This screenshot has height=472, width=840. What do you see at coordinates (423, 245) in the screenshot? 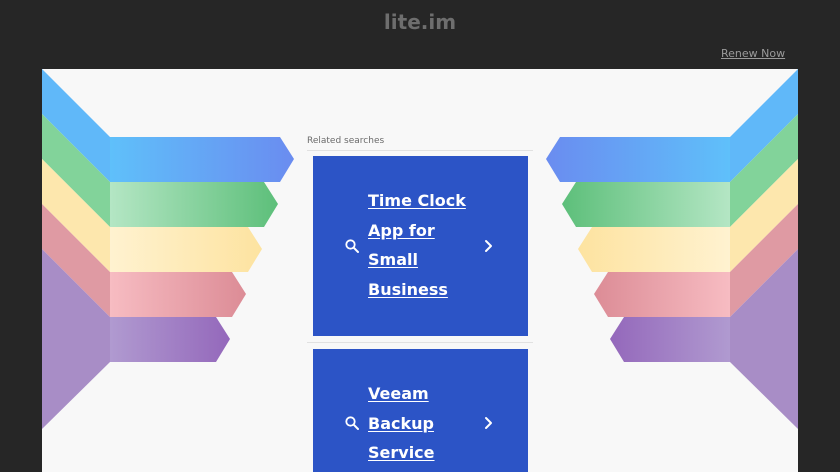
I see `result-label: Time Clock App for Small Business` at bounding box center [423, 245].